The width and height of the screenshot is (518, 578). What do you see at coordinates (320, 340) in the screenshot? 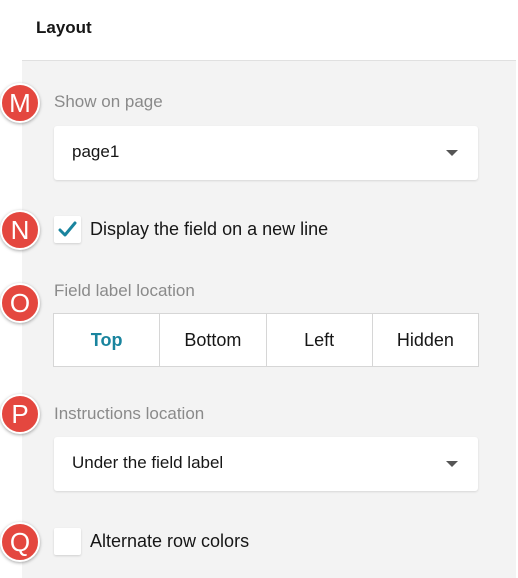
I see `option-left: Left` at bounding box center [320, 340].